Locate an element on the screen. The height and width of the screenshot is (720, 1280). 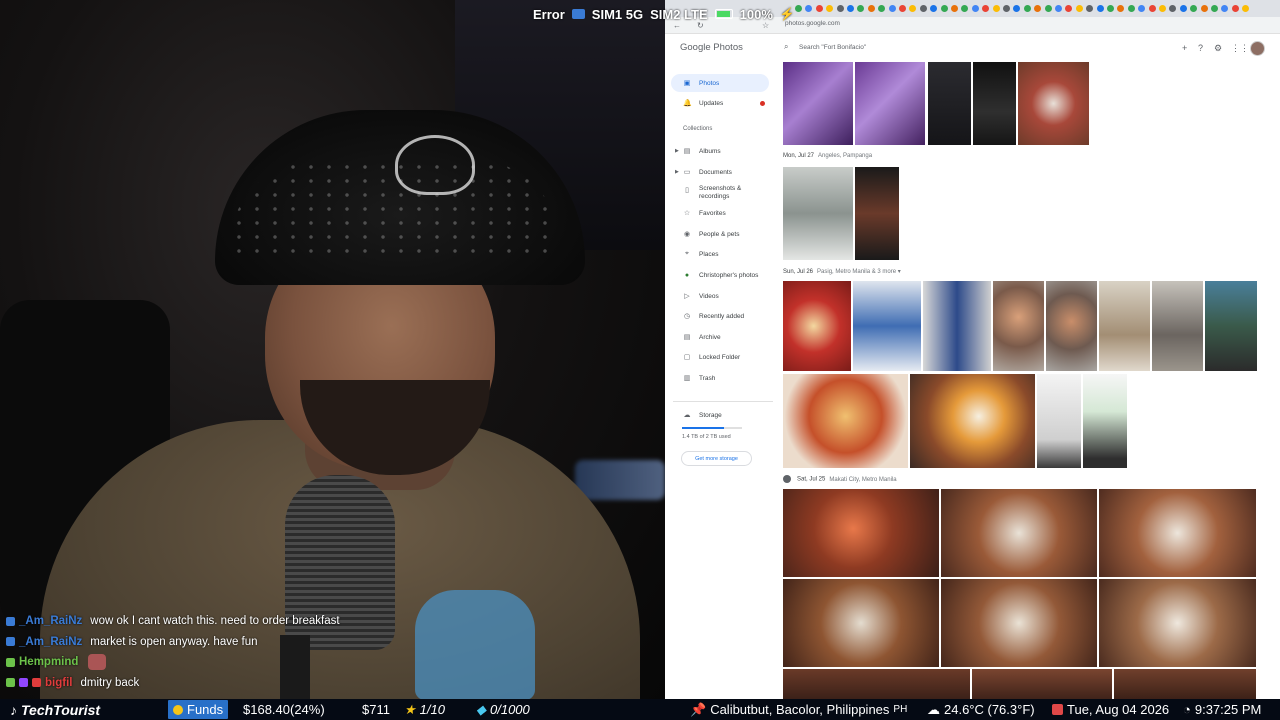
search-input: Search "Fort Bonifacio" is located at coordinates (832, 47).